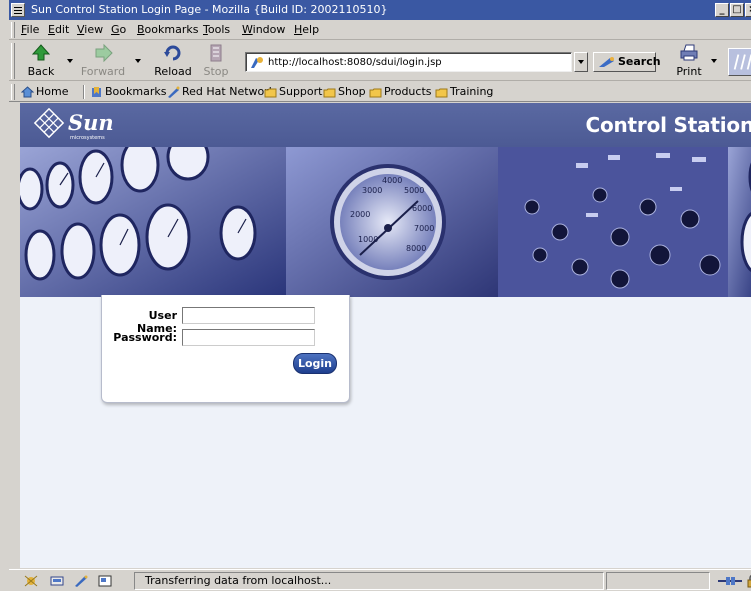  What do you see at coordinates (172, 53) in the screenshot?
I see `reload-icon` at bounding box center [172, 53].